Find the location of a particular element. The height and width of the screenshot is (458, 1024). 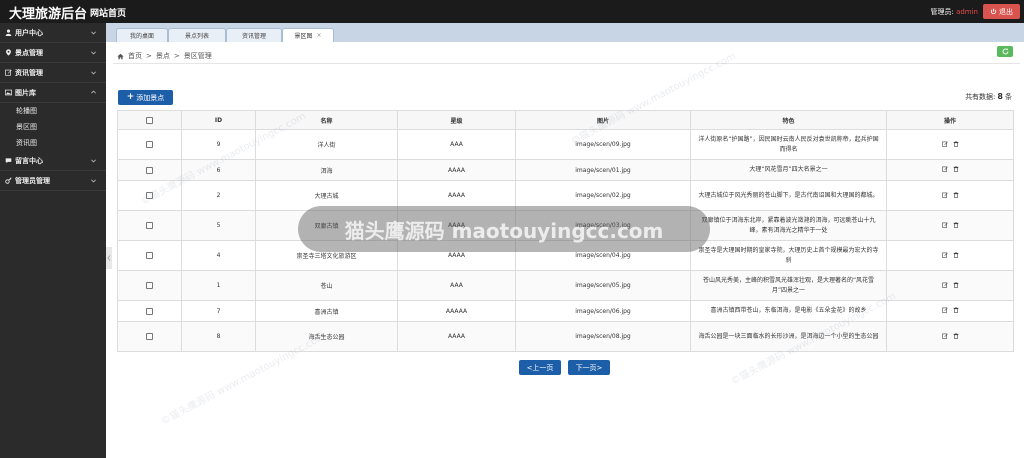

sidebar-subitem-scenic-images: 景区图 is located at coordinates (53, 127).